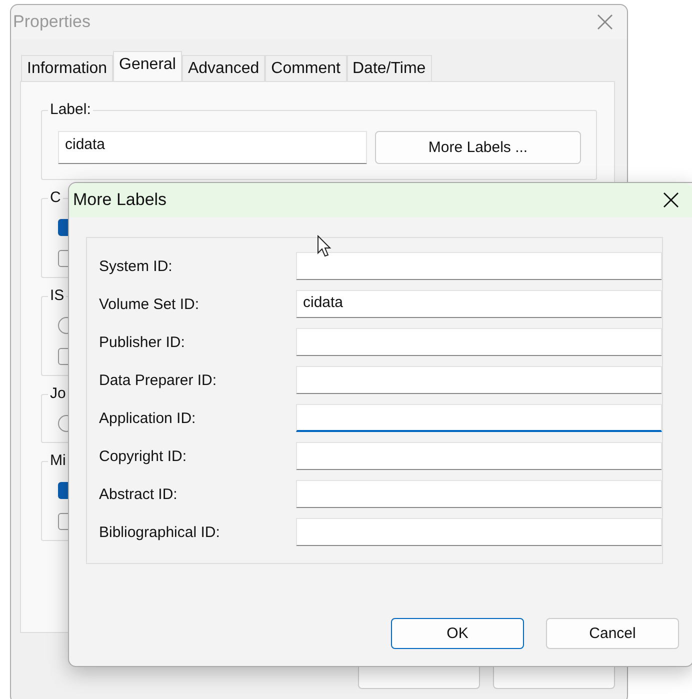  What do you see at coordinates (147, 66) in the screenshot?
I see `tab: General` at bounding box center [147, 66].